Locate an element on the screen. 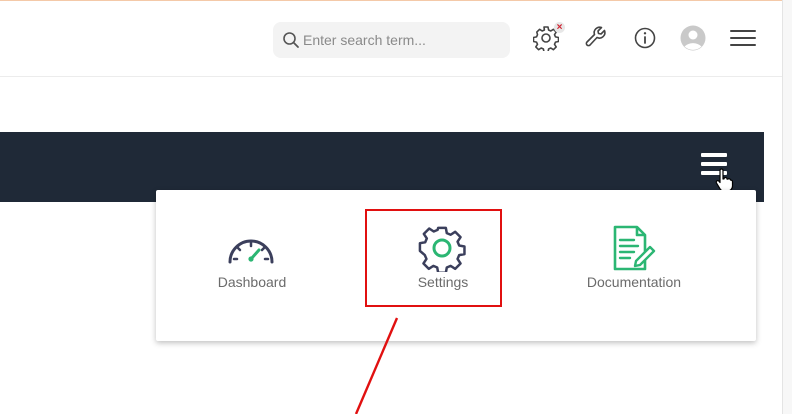 The width and height of the screenshot is (792, 414). search-icon is located at coordinates (291, 40).